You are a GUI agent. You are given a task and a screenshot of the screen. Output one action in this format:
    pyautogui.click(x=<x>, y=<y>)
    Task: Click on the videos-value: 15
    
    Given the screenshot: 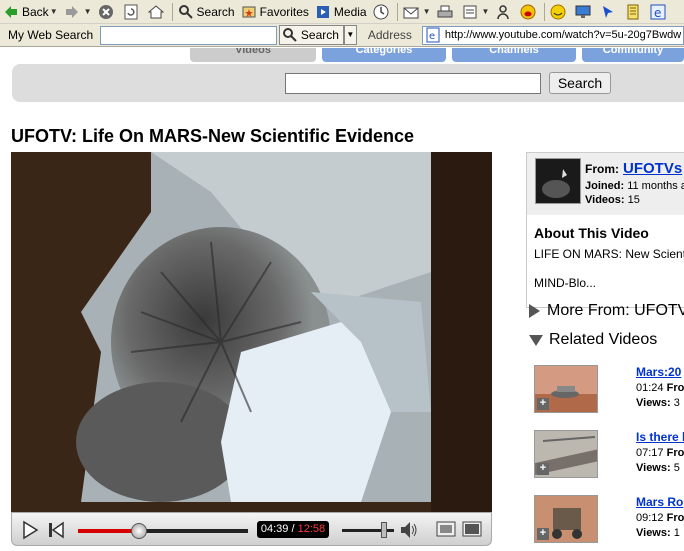 What is the action you would take?
    pyautogui.click(x=633, y=200)
    